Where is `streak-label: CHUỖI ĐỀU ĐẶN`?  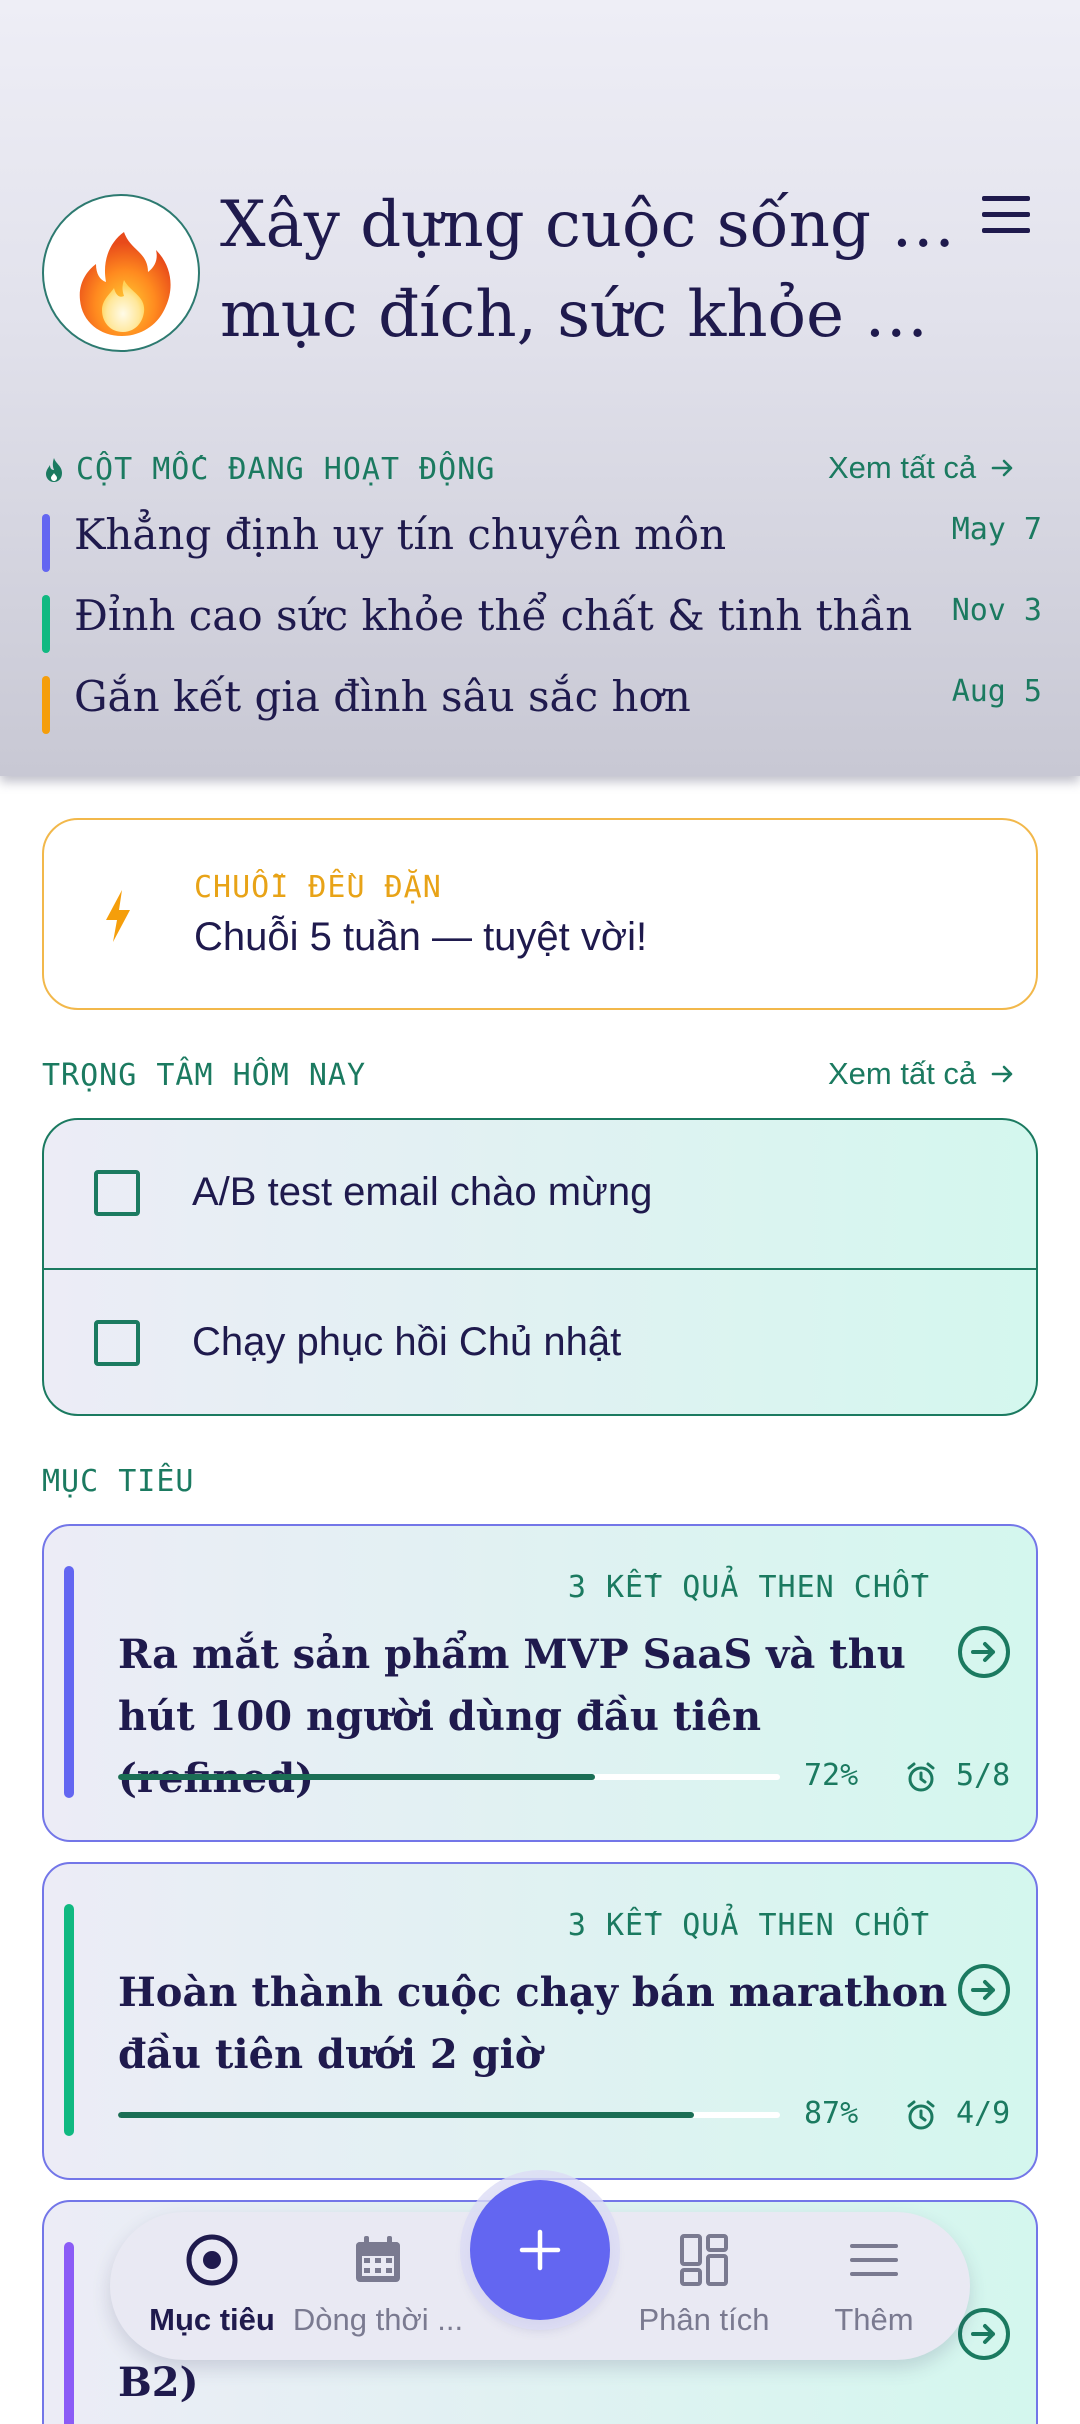
streak-label: CHUỖI ĐỀU ĐẶN is located at coordinates (318, 887).